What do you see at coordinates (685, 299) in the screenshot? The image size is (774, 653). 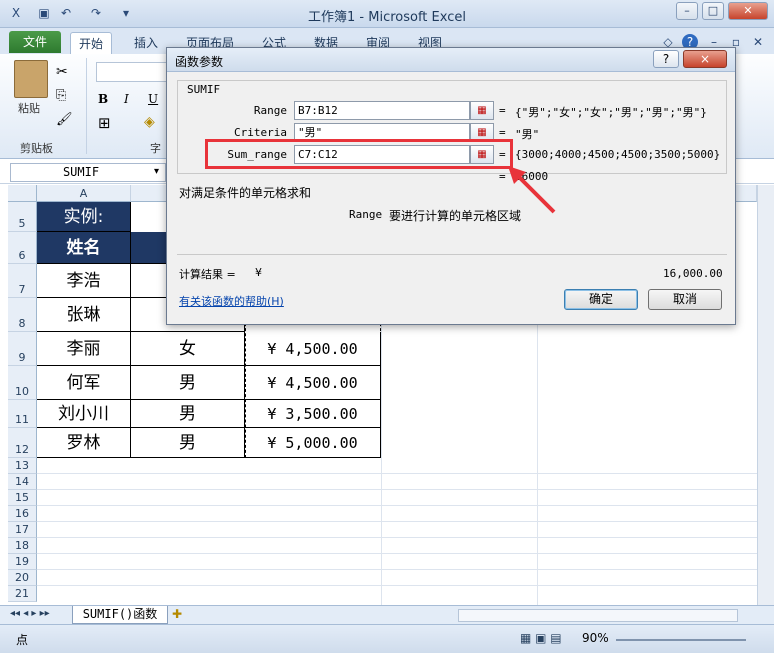 I see `cancel-button: 取消` at bounding box center [685, 299].